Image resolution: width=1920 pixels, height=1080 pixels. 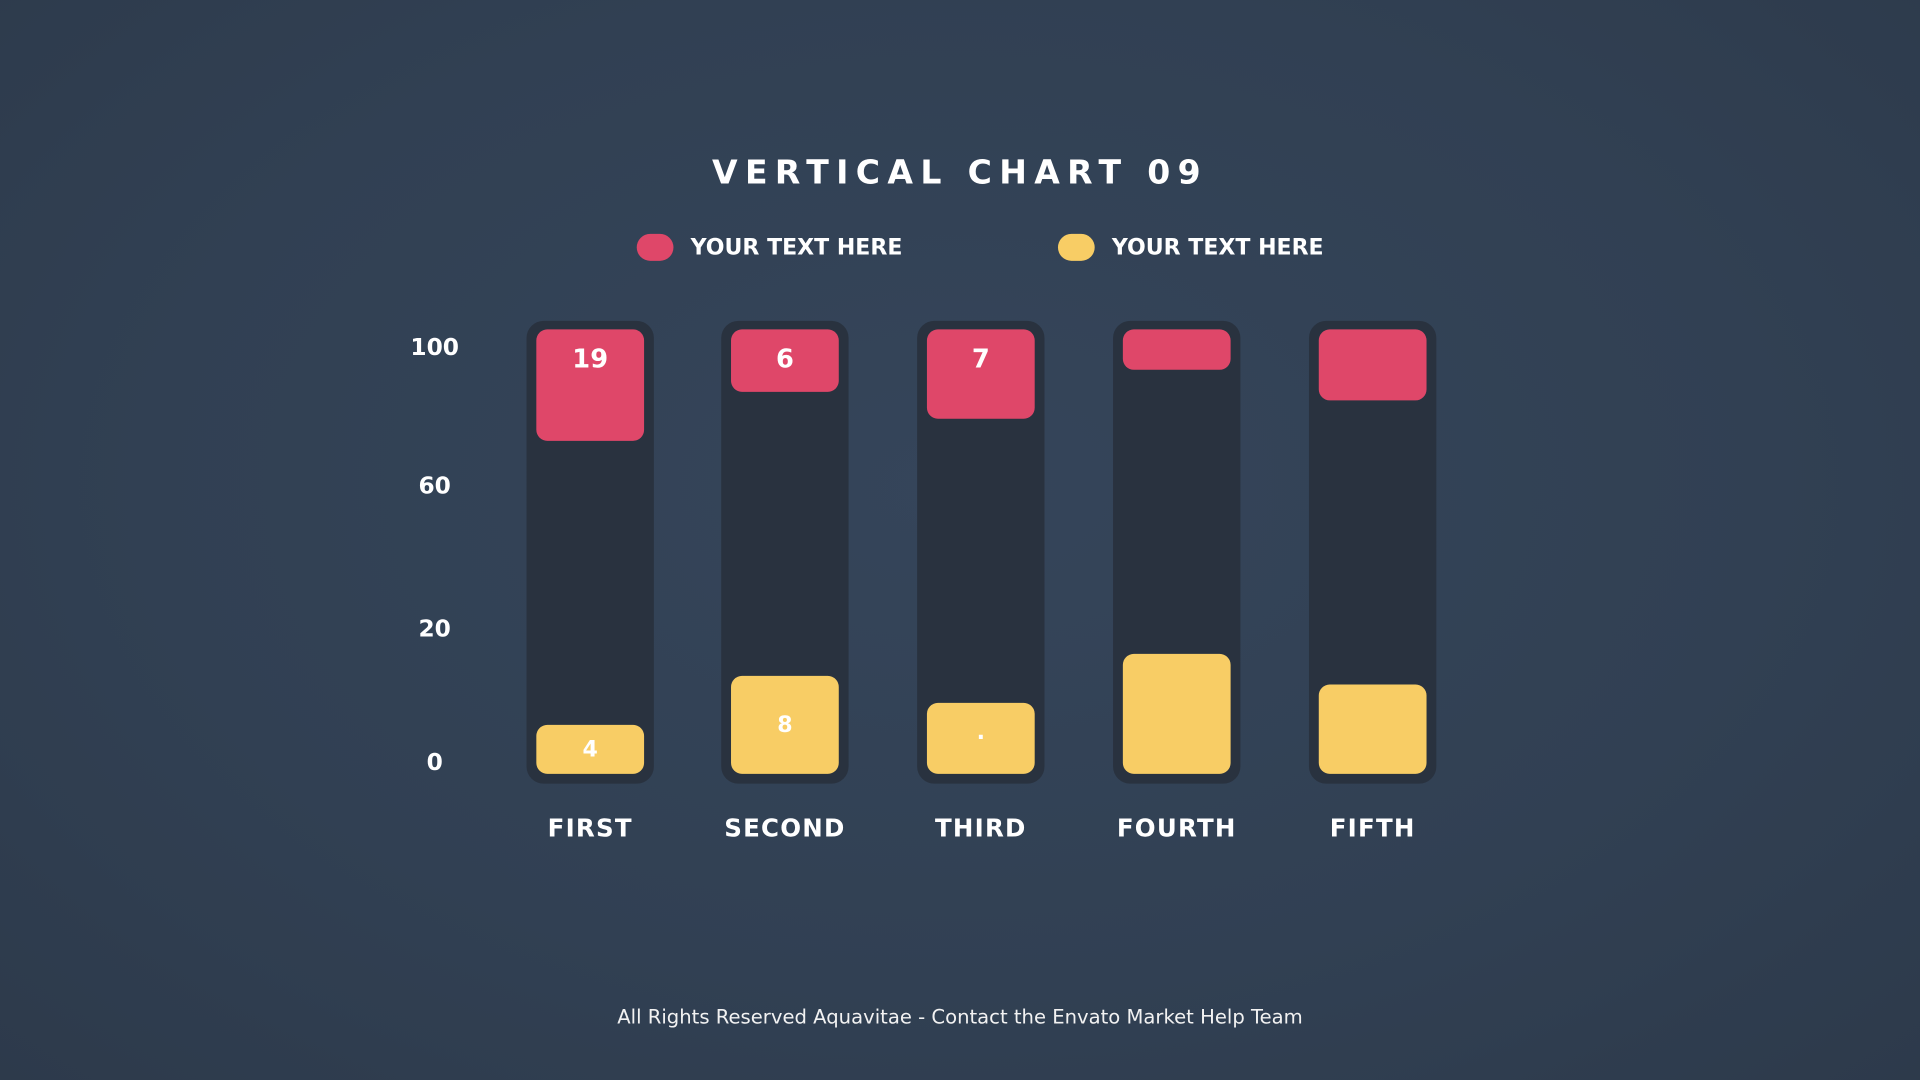 I want to click on red-bar-segment: 7, so click(x=980, y=374).